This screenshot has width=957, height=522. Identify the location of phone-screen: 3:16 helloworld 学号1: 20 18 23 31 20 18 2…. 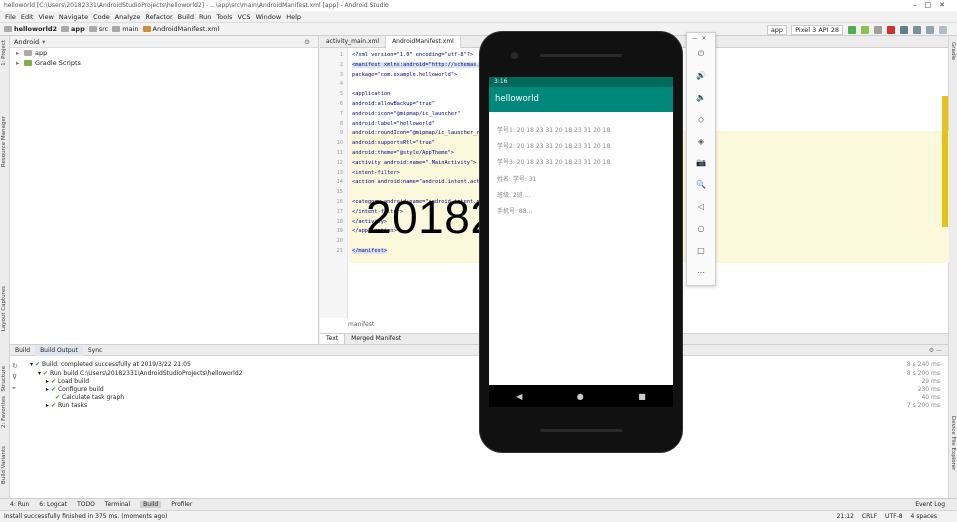
(581, 242).